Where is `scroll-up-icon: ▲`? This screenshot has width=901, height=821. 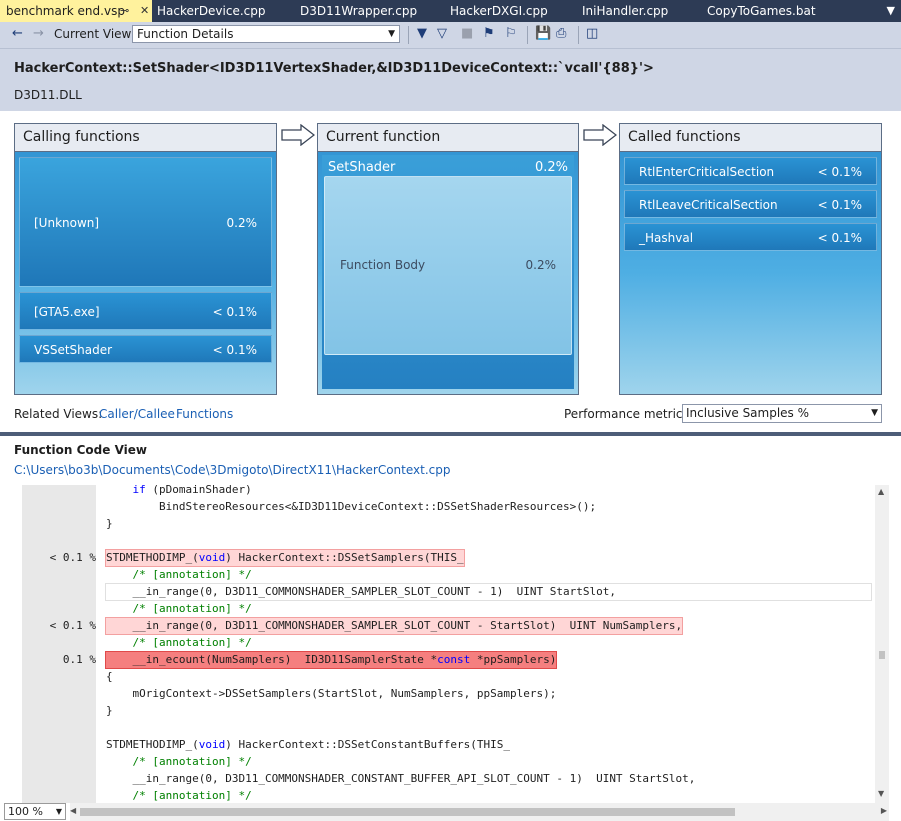
scroll-up-icon: ▲ is located at coordinates (881, 491).